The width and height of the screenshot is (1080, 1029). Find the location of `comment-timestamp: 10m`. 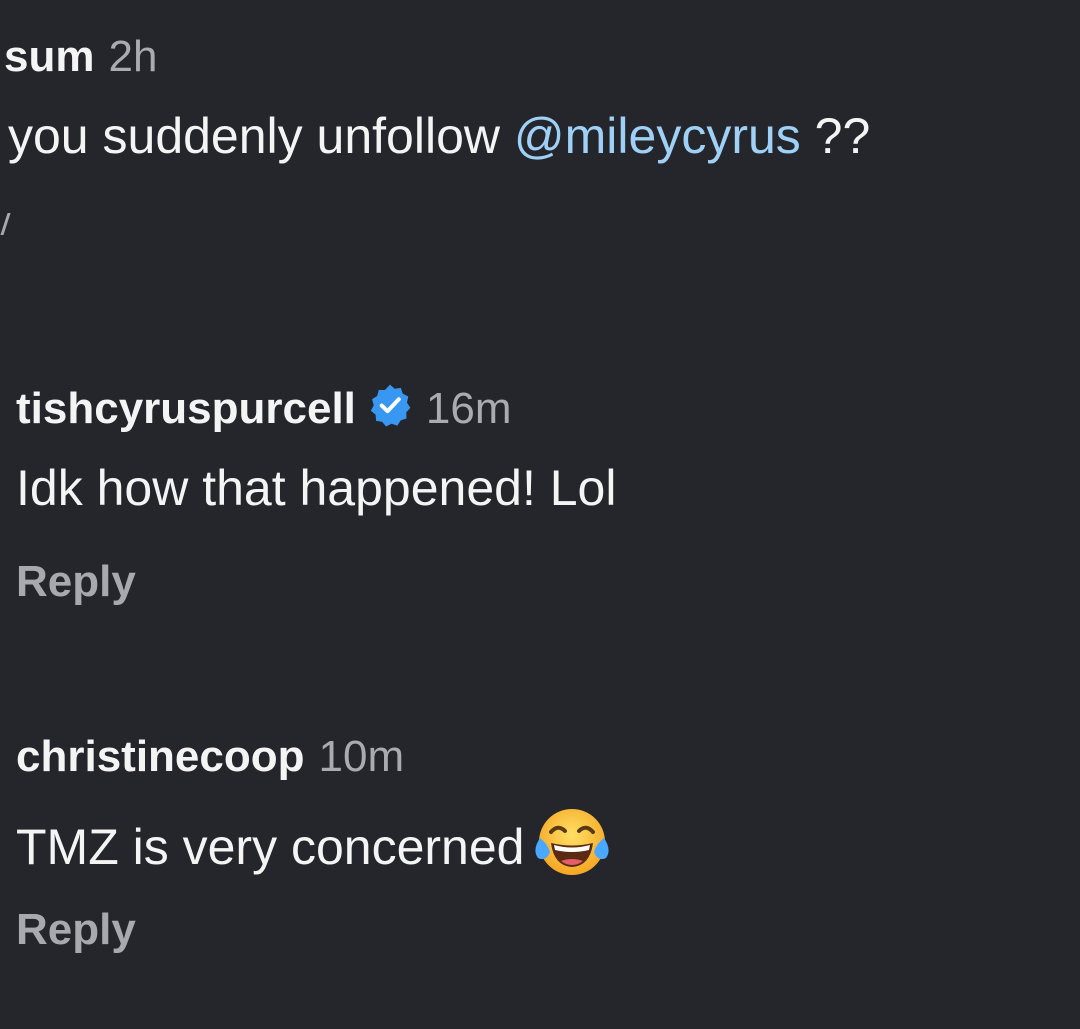

comment-timestamp: 10m is located at coordinates (361, 756).